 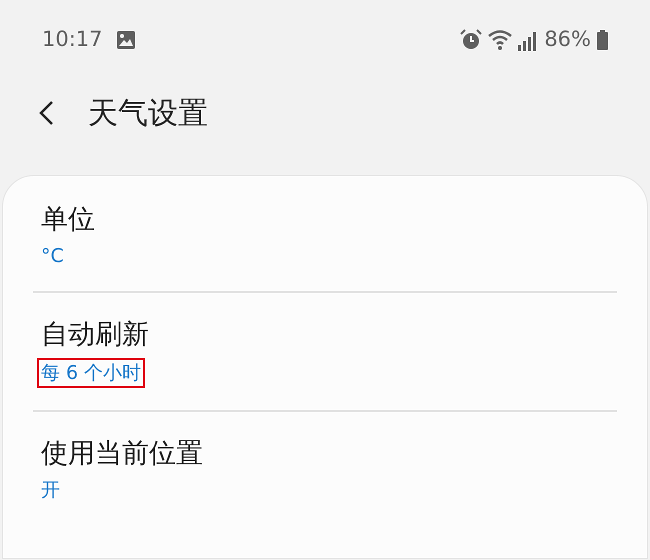 What do you see at coordinates (122, 454) in the screenshot?
I see `setting-title: 使用当前位置` at bounding box center [122, 454].